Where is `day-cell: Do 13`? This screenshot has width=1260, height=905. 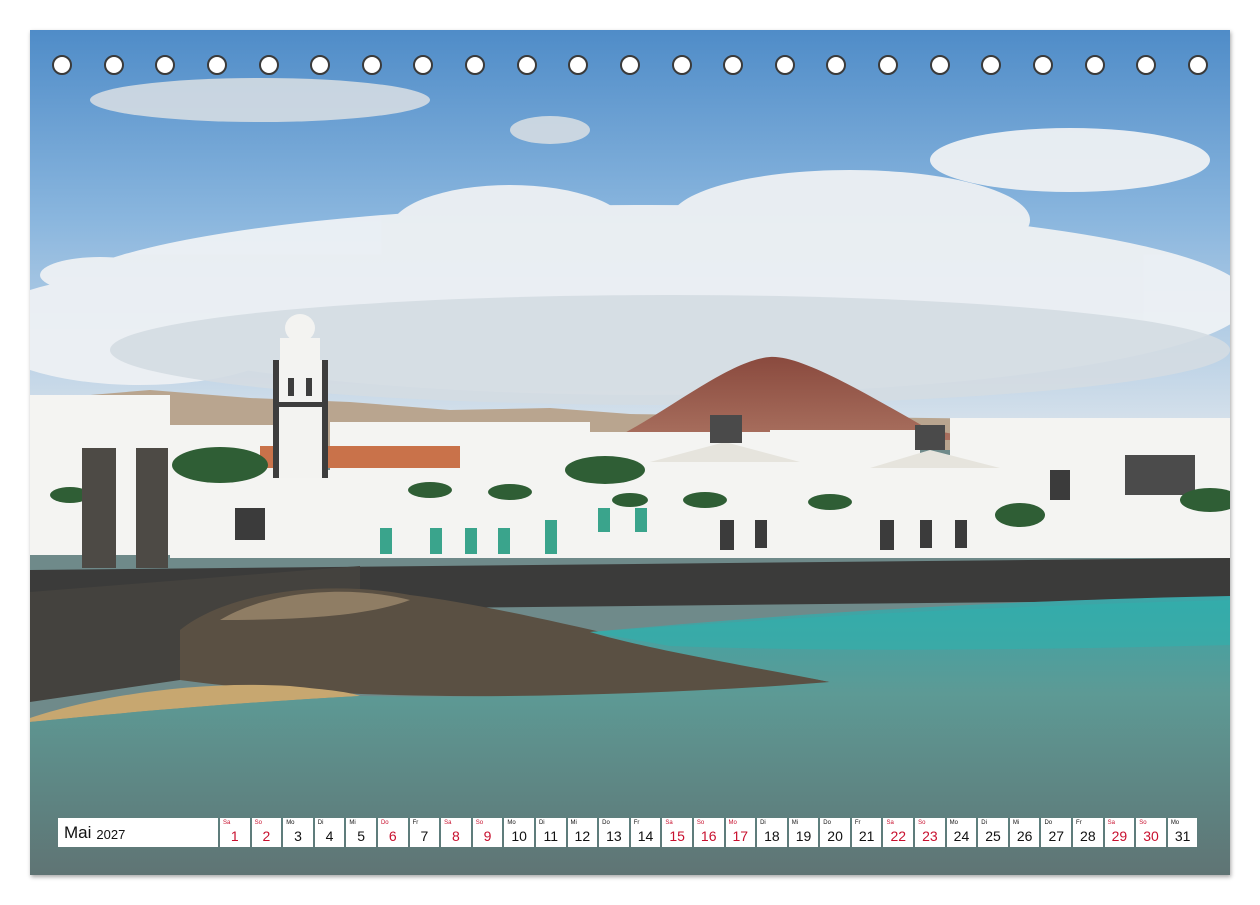
day-cell: Do 13 is located at coordinates (614, 832).